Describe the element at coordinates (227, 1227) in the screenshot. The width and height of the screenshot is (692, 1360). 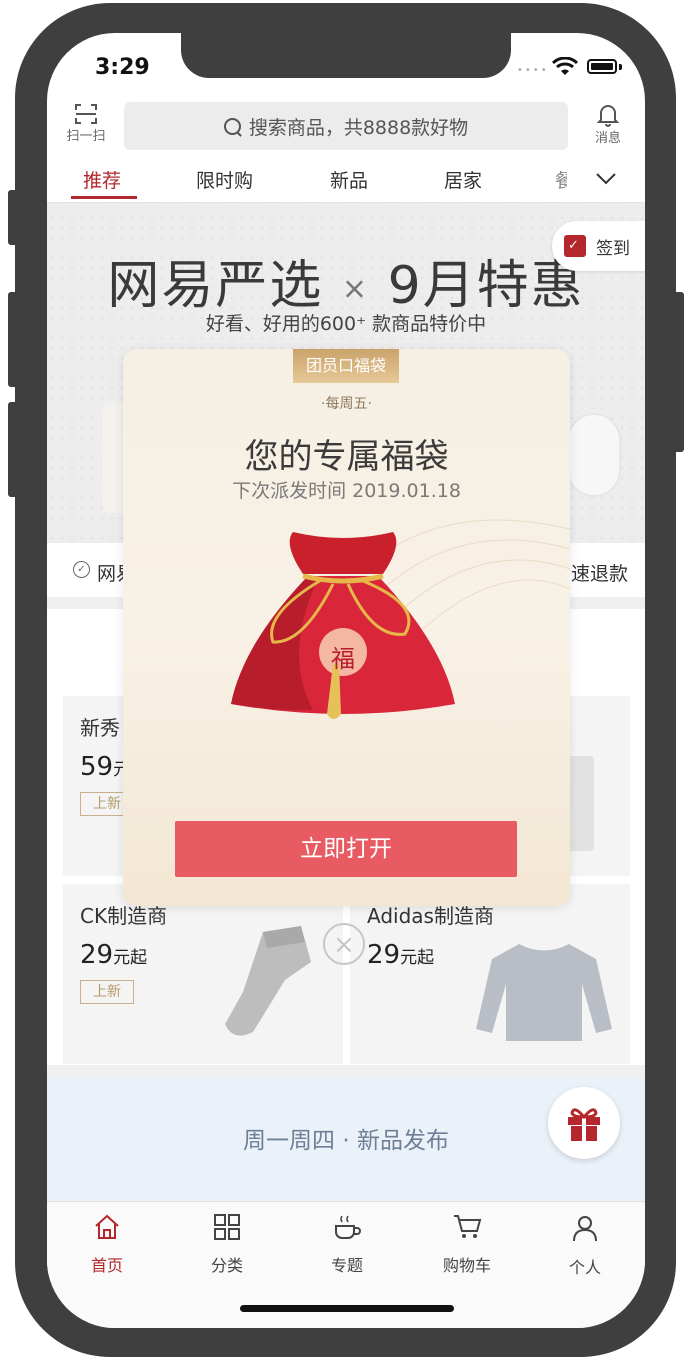
I see `grid-icon` at that location.